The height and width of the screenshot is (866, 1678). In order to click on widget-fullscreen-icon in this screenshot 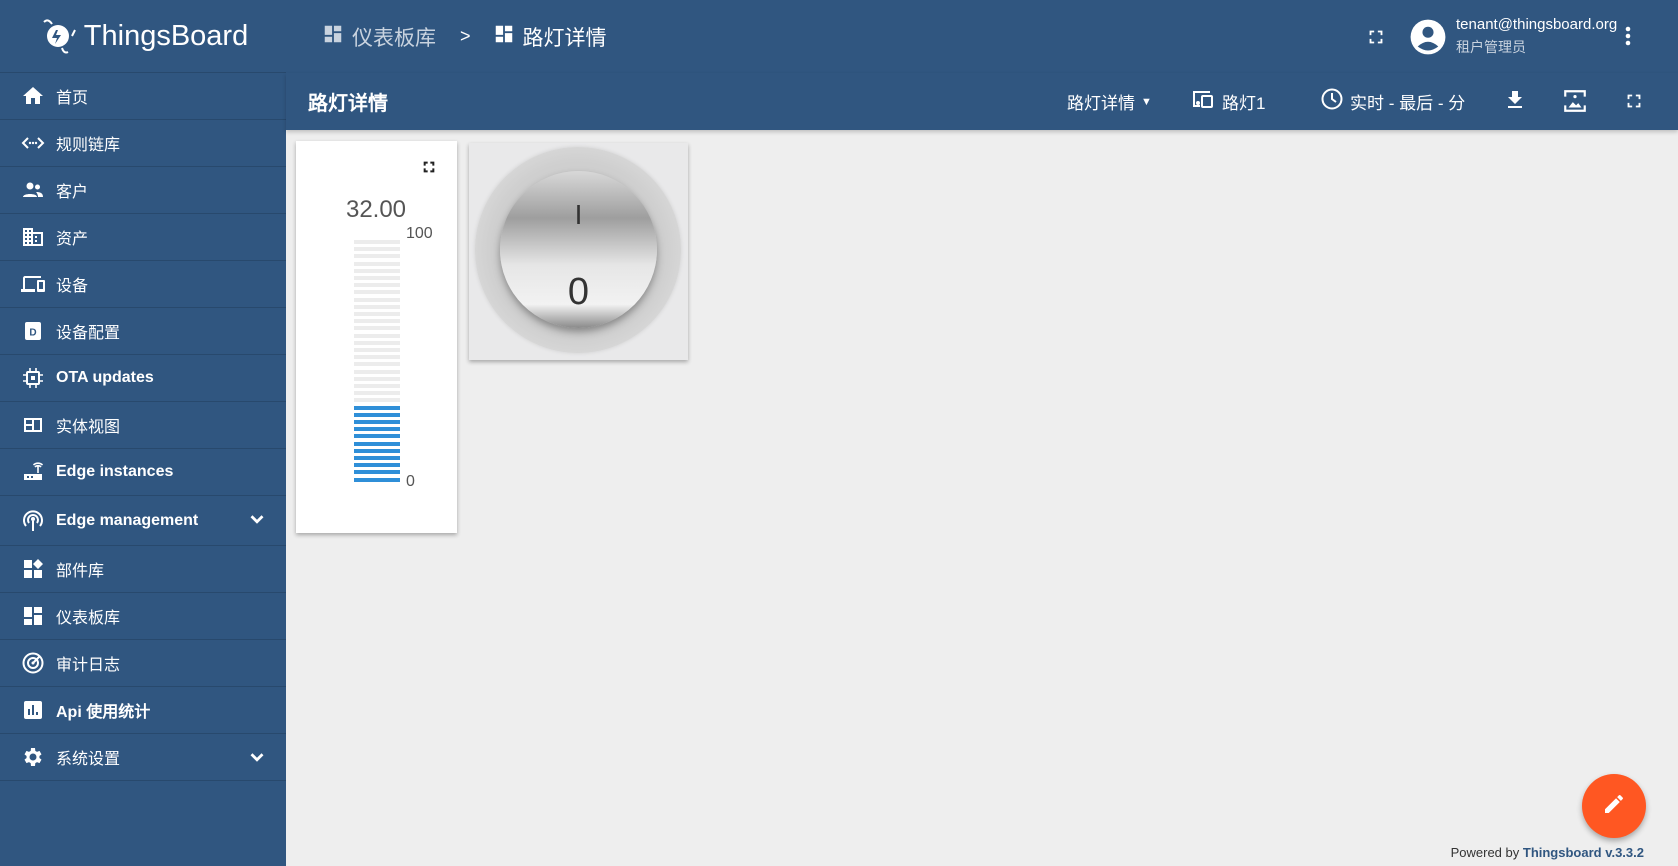, I will do `click(429, 169)`.